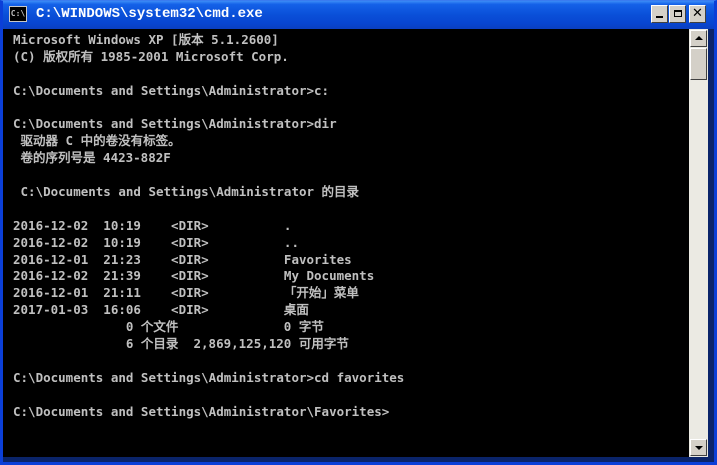 The image size is (717, 465). Describe the element at coordinates (194, 276) in the screenshot. I see `console-line: 2016-12-02 21:39 <DIR> My Documents` at that location.